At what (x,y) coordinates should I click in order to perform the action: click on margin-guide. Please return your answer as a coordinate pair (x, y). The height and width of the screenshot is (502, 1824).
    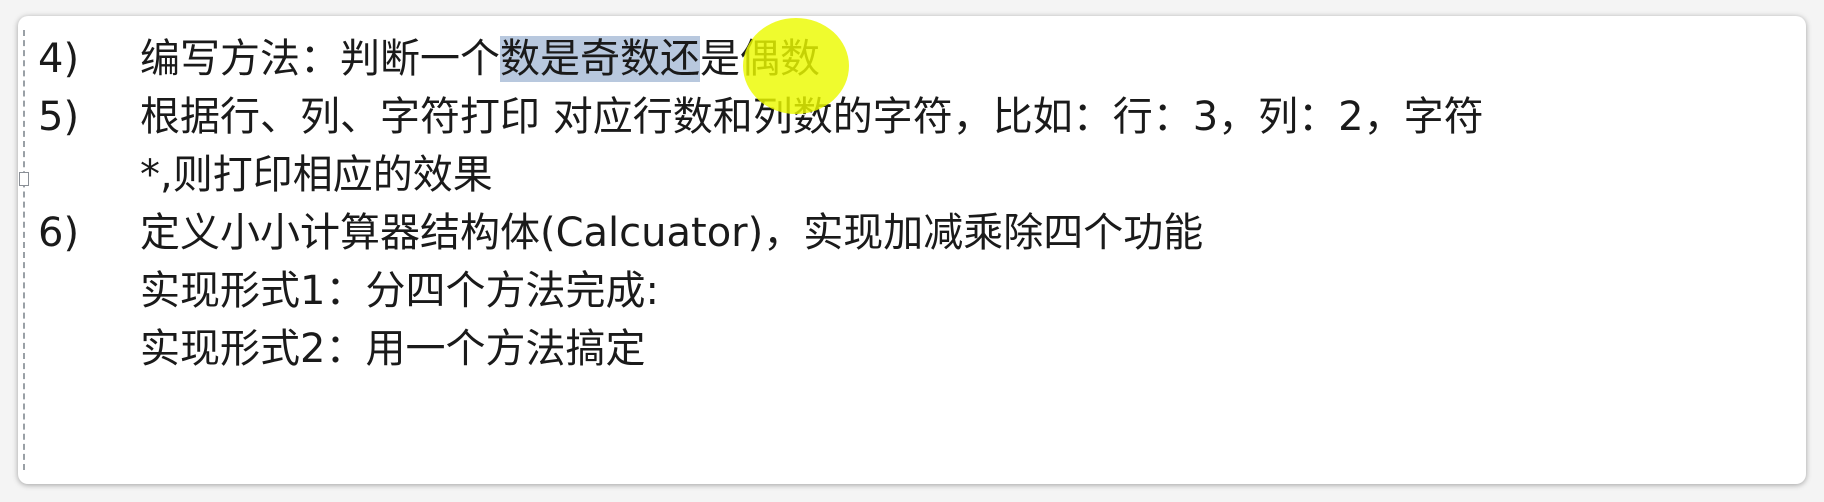
    Looking at the image, I should click on (24, 250).